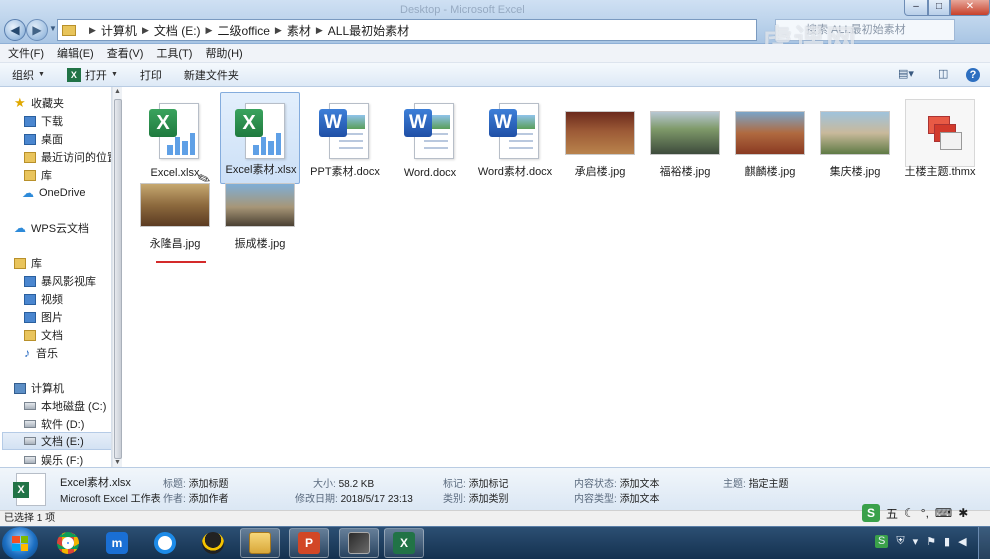 The width and height of the screenshot is (990, 559). Describe the element at coordinates (15, 30) in the screenshot. I see `back-button: ◀` at that location.